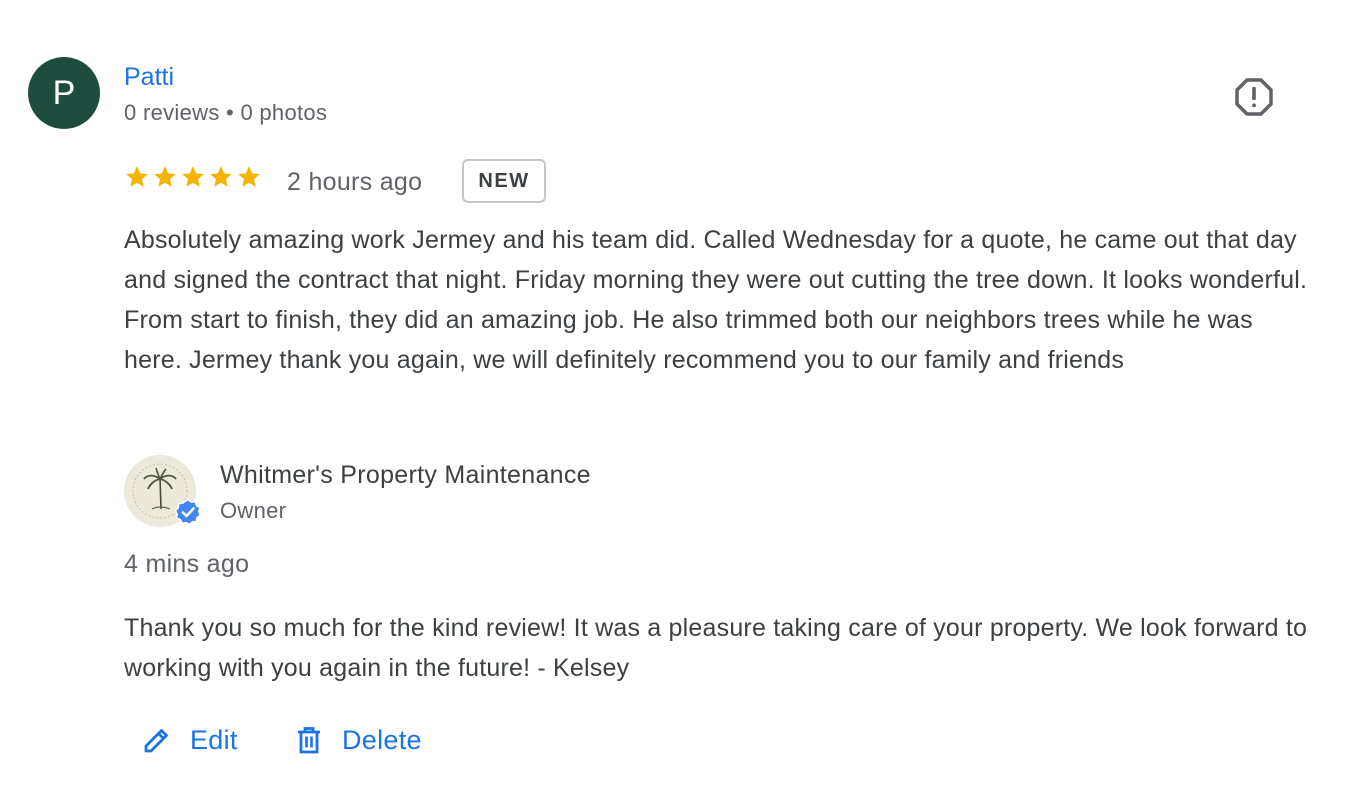 Image resolution: width=1347 pixels, height=797 pixels. What do you see at coordinates (309, 740) in the screenshot?
I see `trash-icon` at bounding box center [309, 740].